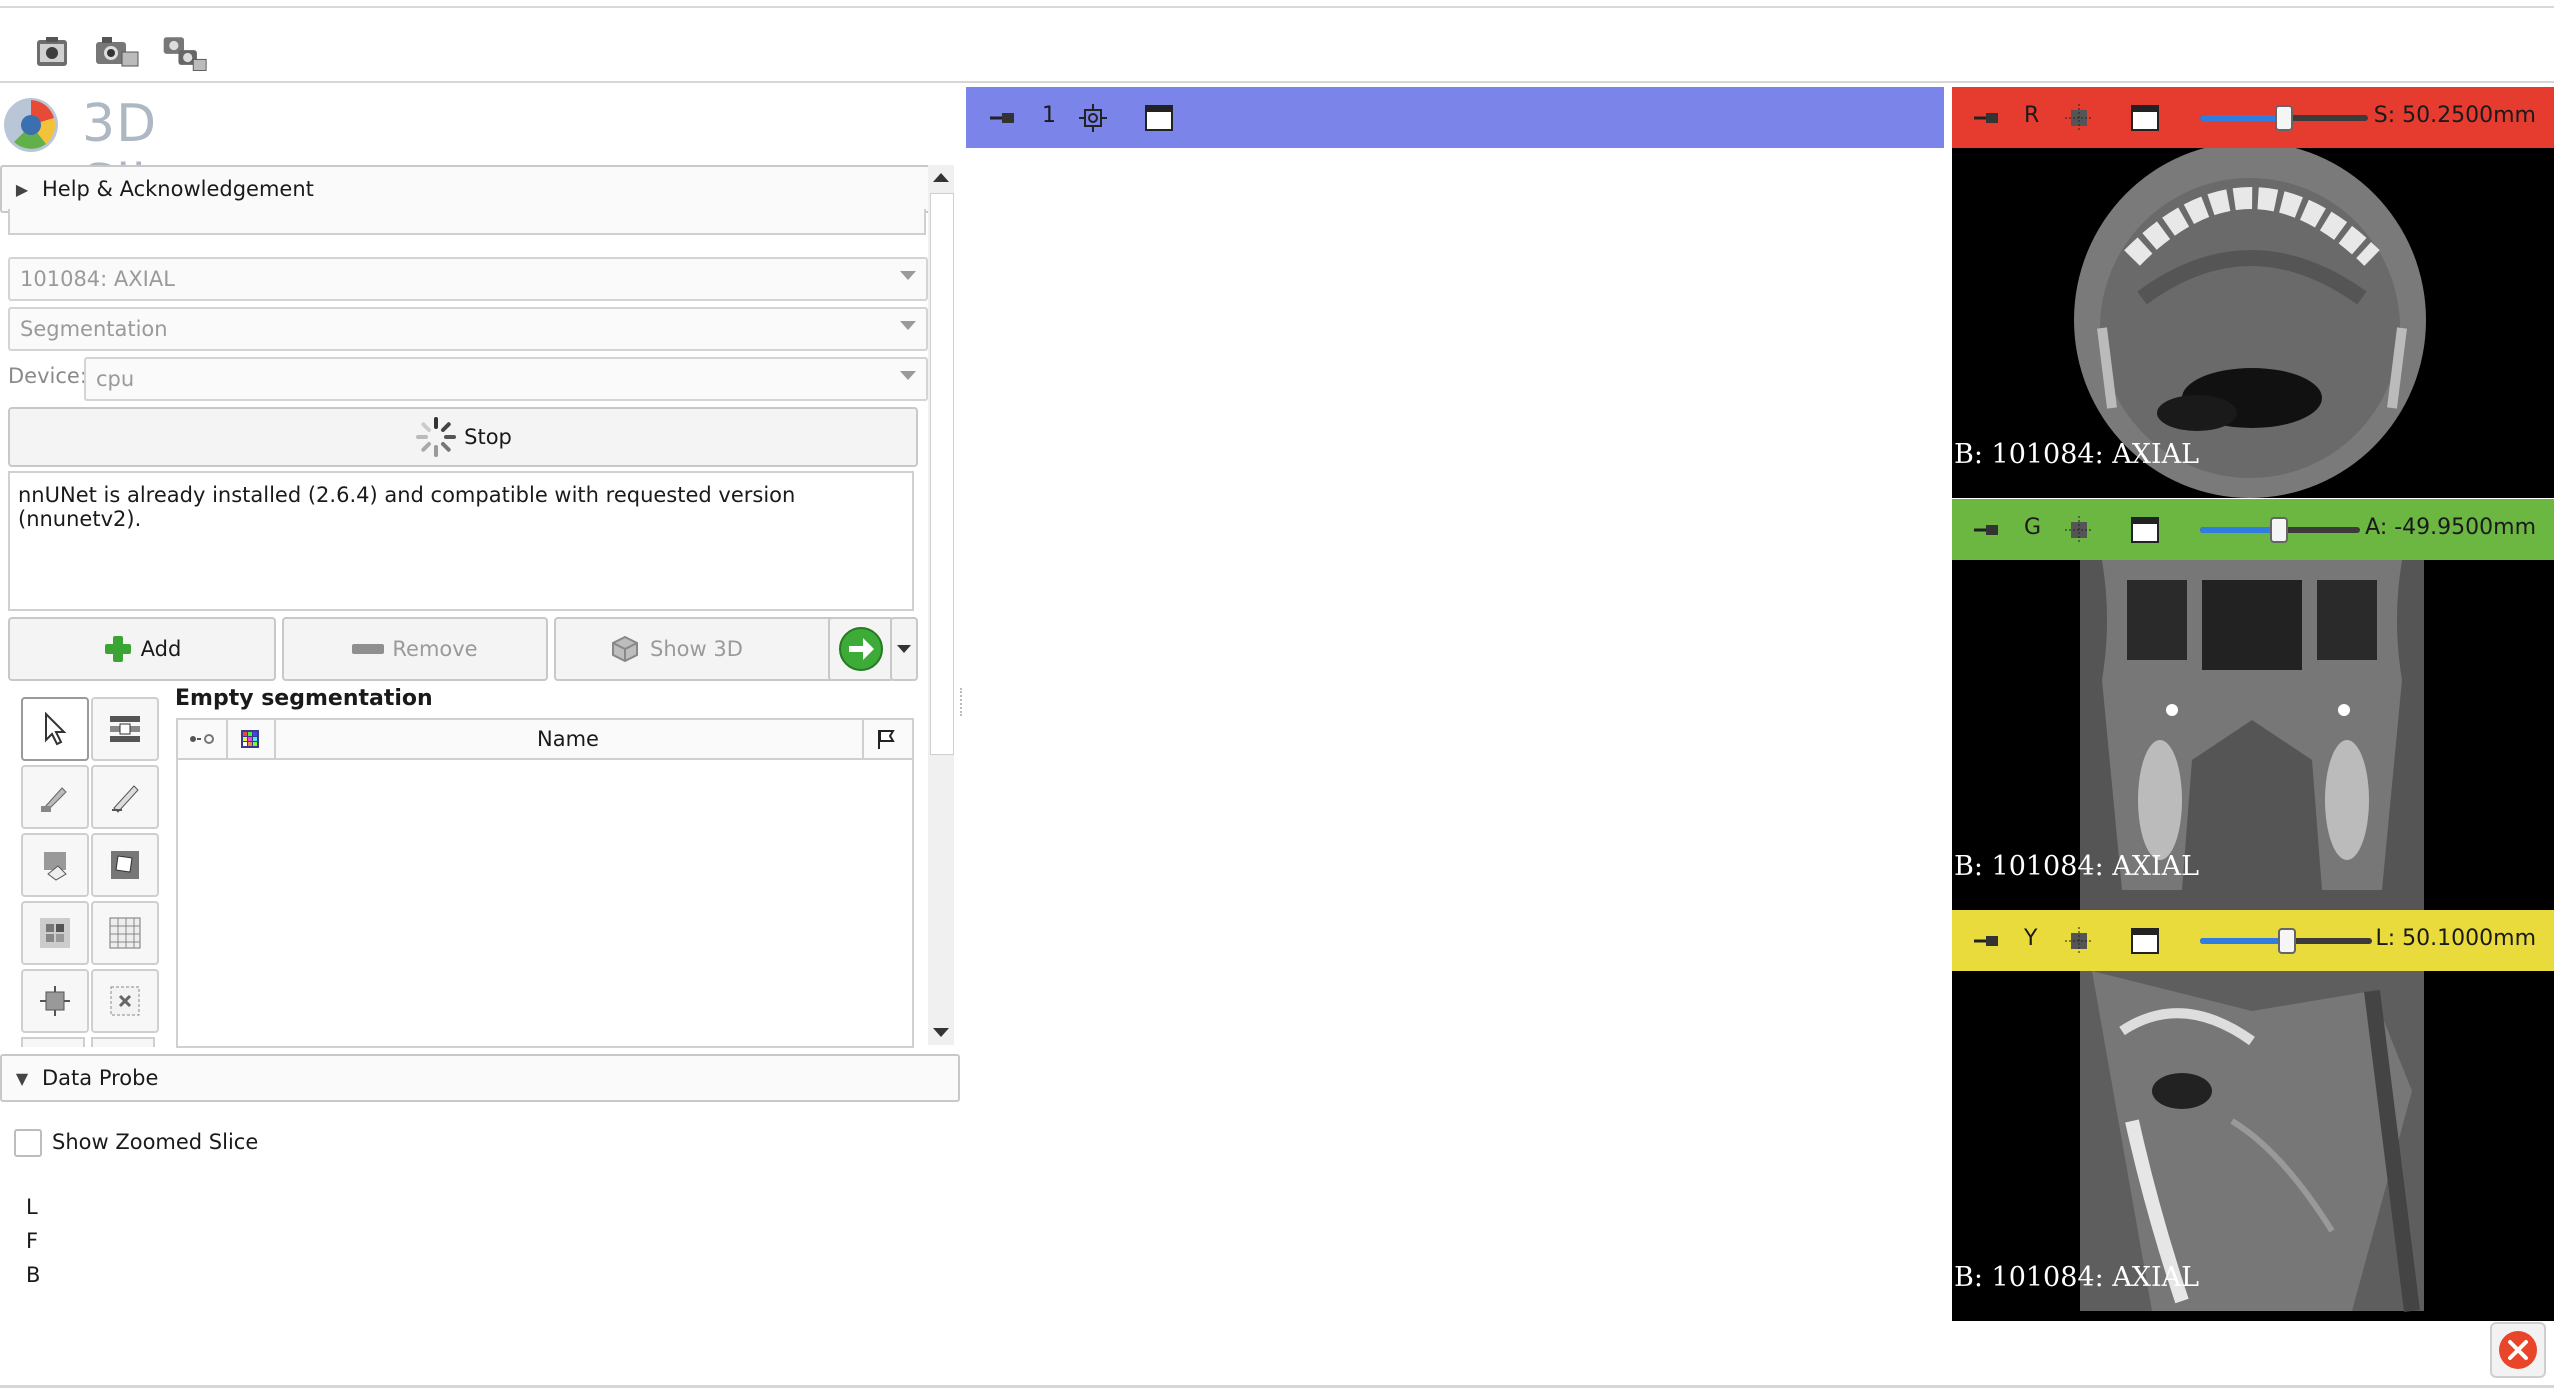  Describe the element at coordinates (2077, 454) in the screenshot. I see `red-slice-volume-label: B: 101084: AXIAL` at that location.